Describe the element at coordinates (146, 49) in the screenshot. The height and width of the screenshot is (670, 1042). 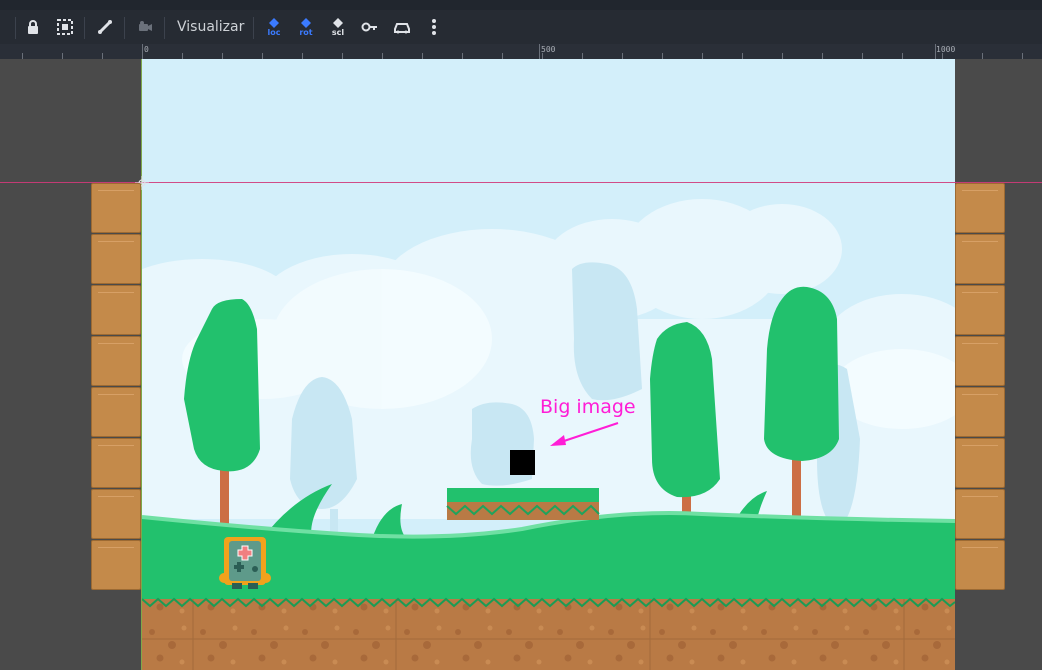
I see `ruler-label: 0` at that location.